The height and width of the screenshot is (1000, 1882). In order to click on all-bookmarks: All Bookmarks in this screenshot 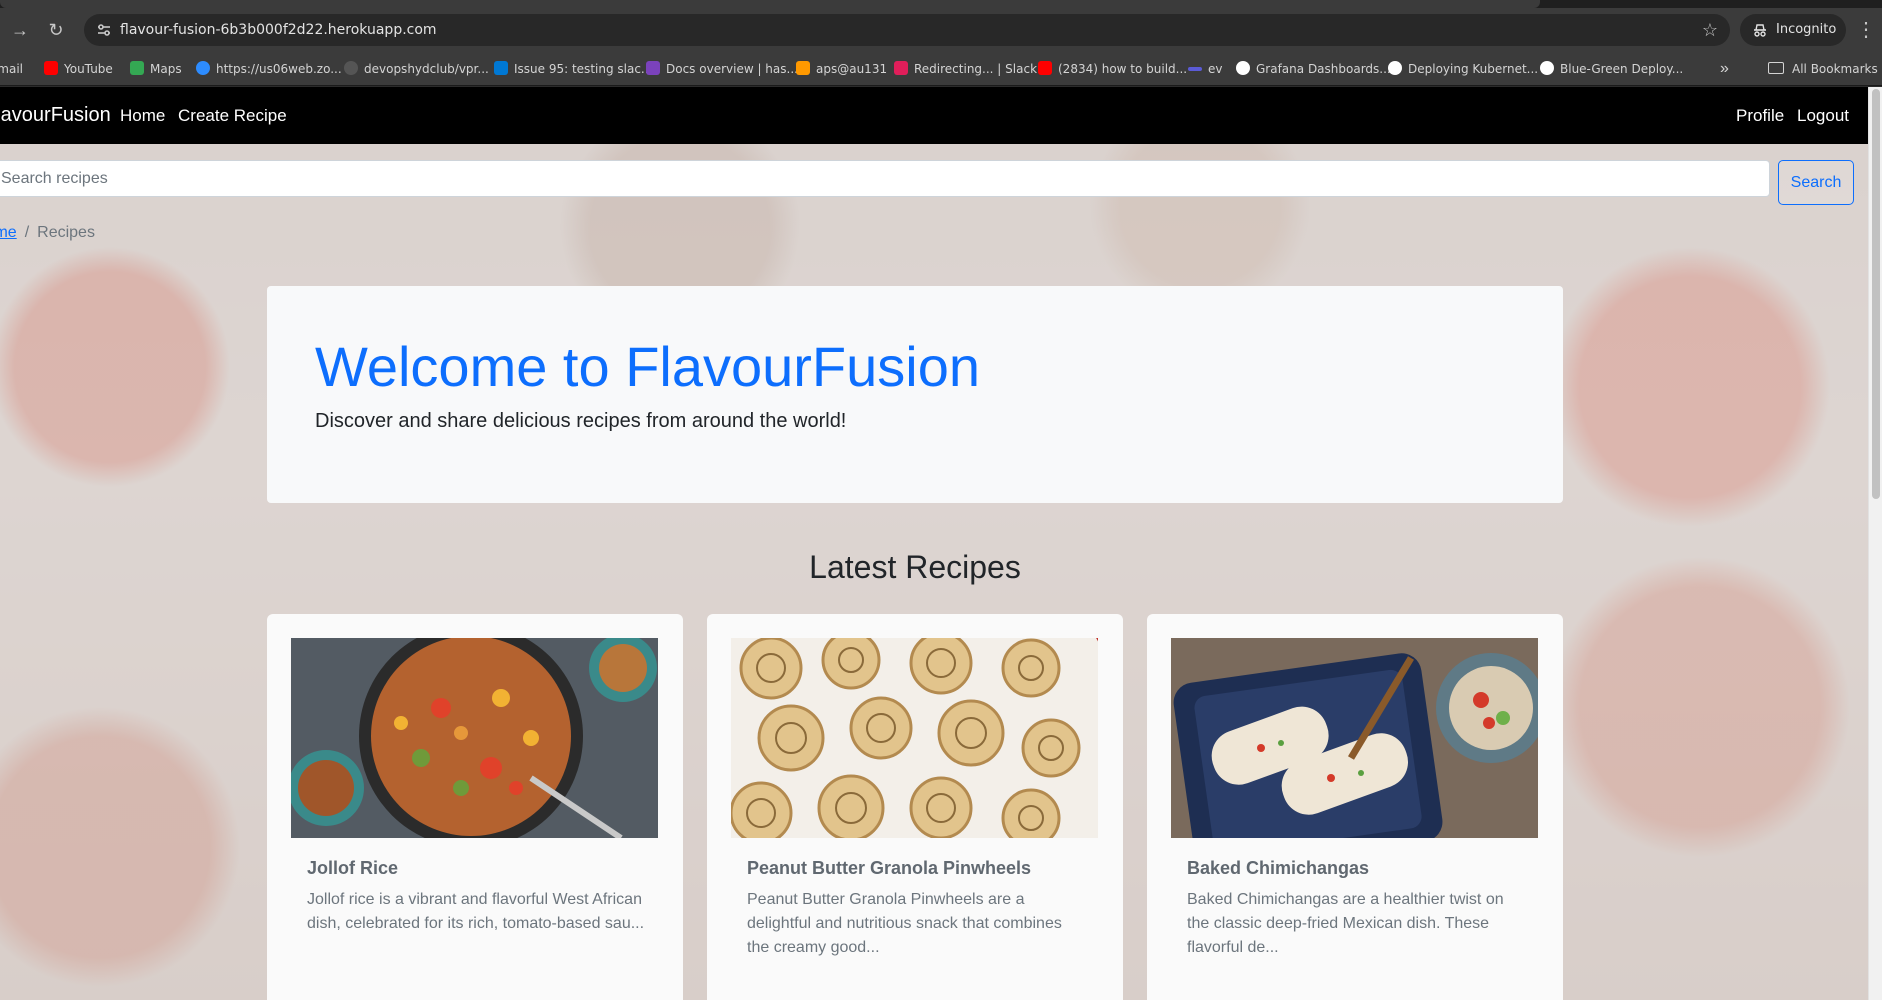, I will do `click(1823, 69)`.